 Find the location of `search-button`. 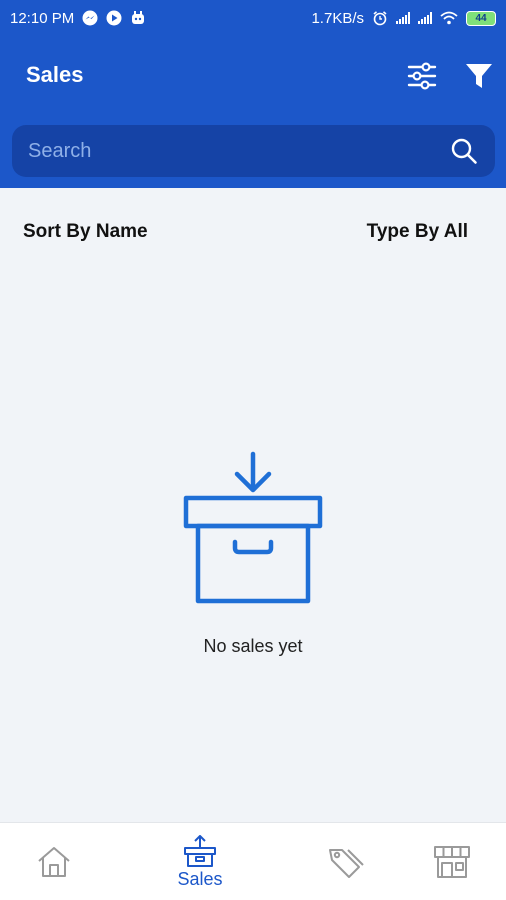

search-button is located at coordinates (464, 151).